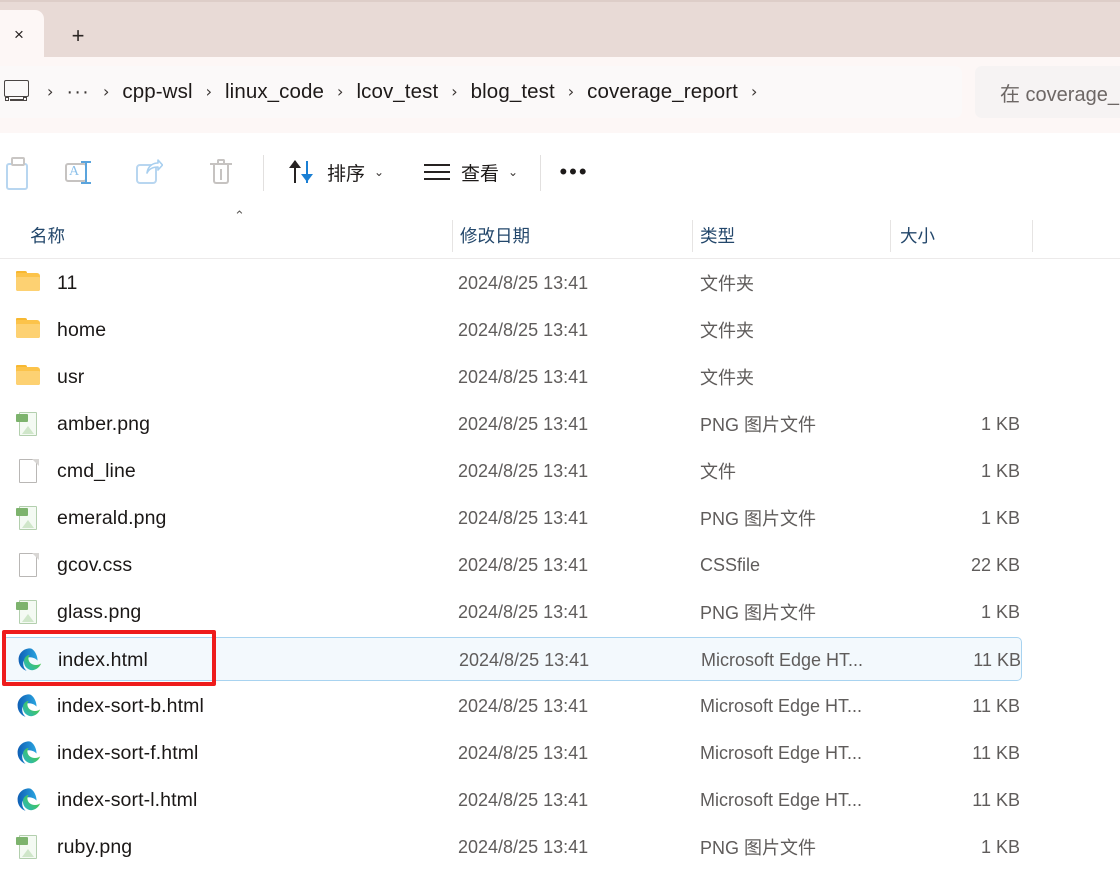  What do you see at coordinates (83, 424) in the screenshot?
I see `file-name-cell: amber.png` at bounding box center [83, 424].